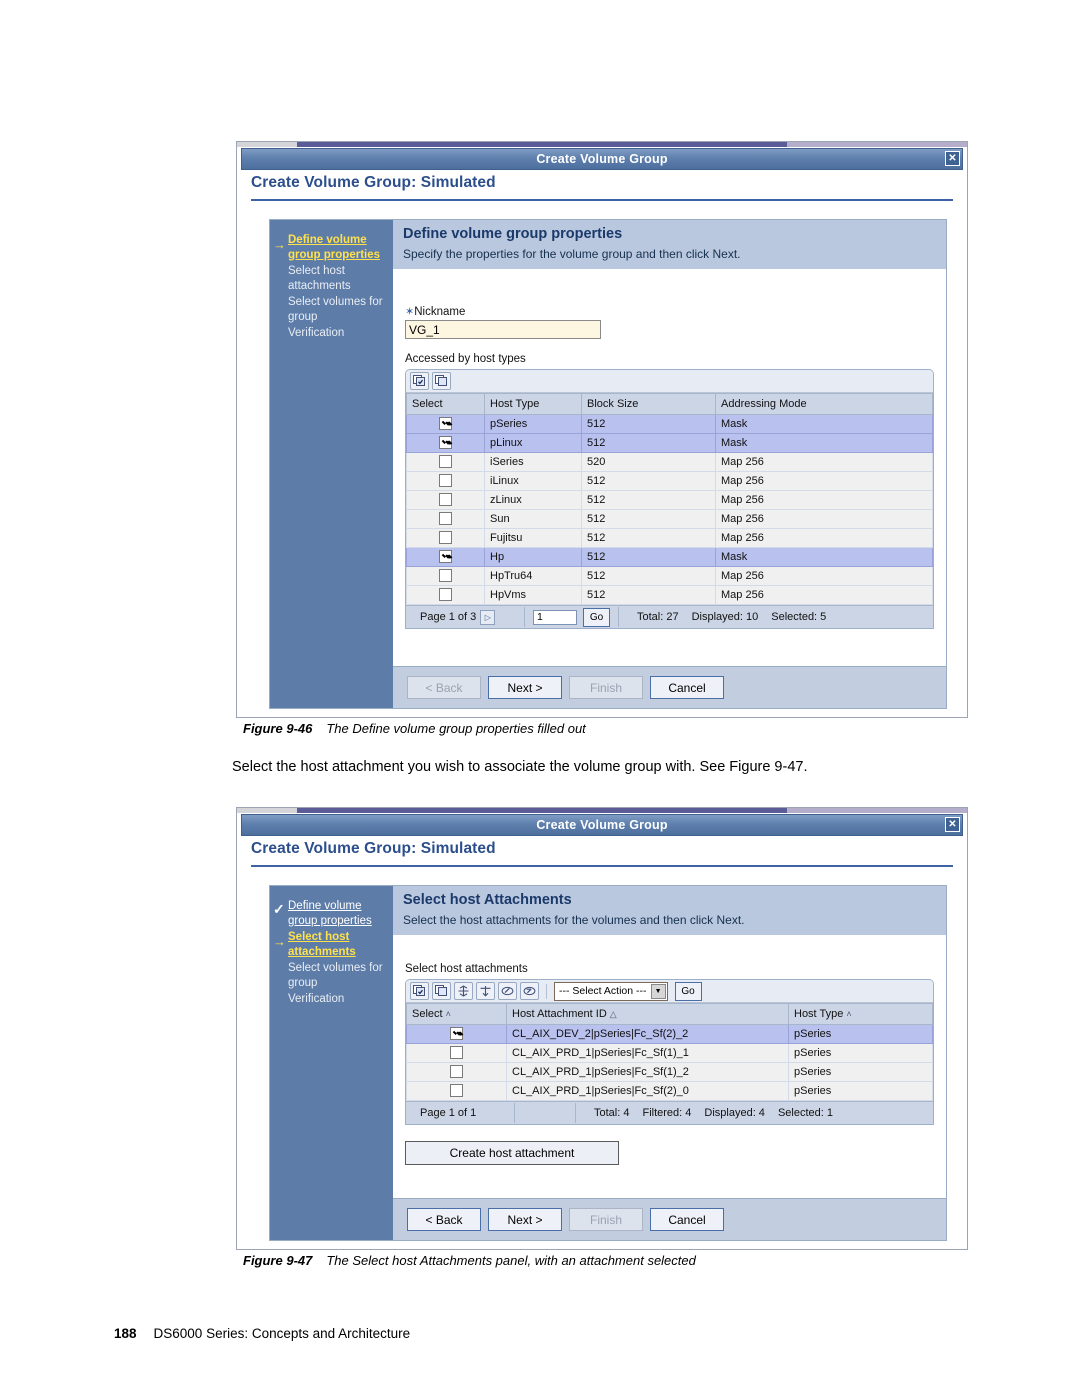 Image resolution: width=1080 pixels, height=1397 pixels. I want to click on nav-step-label: Select volumes for group, so click(335, 975).